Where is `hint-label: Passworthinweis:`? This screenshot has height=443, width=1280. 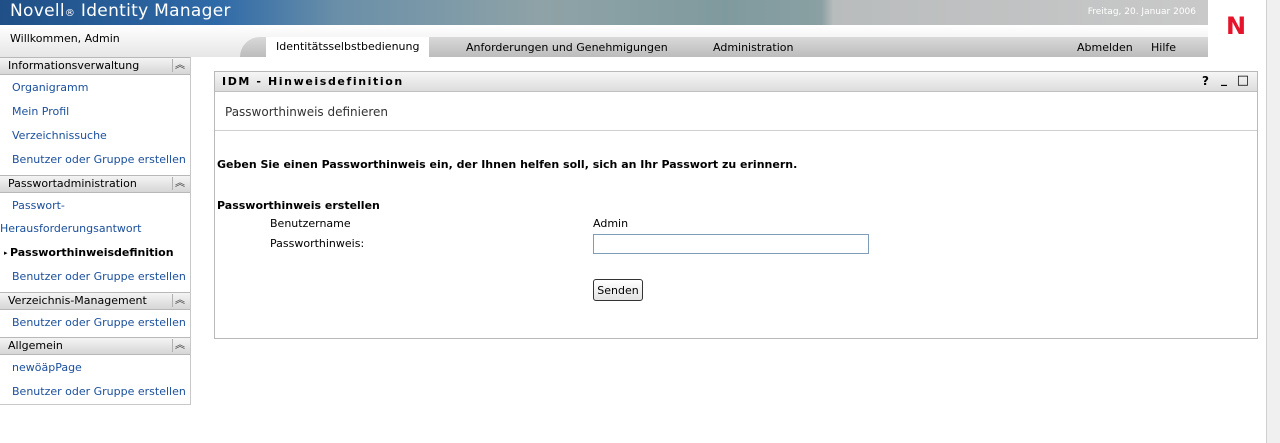
hint-label: Passworthinweis: is located at coordinates (317, 243).